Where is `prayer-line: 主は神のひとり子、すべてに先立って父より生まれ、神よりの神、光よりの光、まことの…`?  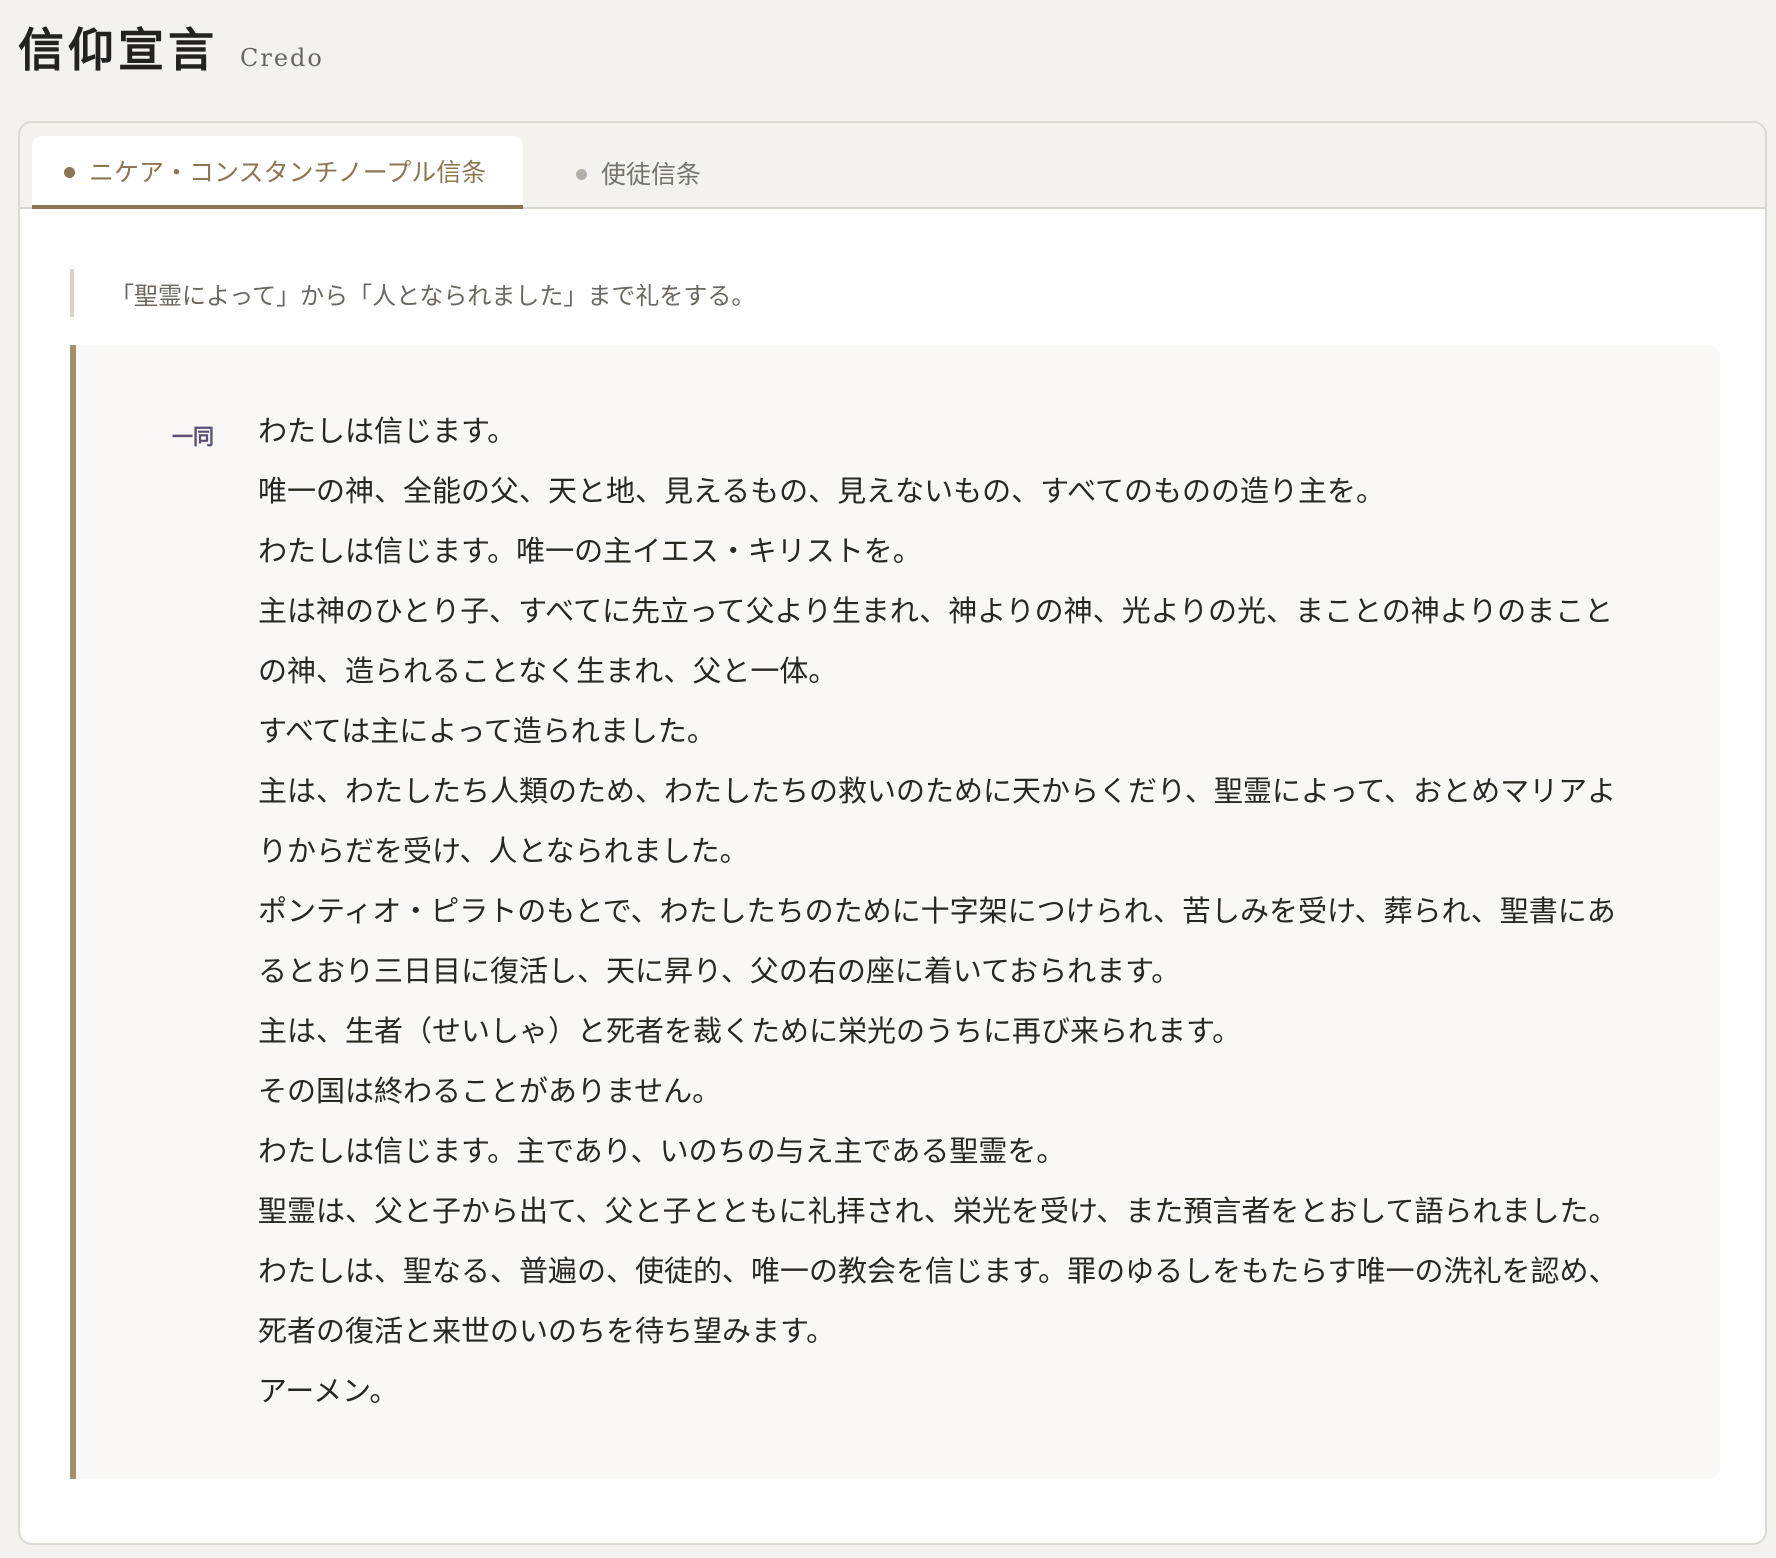 prayer-line: 主は神のひとり子、すべてに先立って父より生まれ、神よりの神、光よりの光、まことの… is located at coordinates (936, 611).